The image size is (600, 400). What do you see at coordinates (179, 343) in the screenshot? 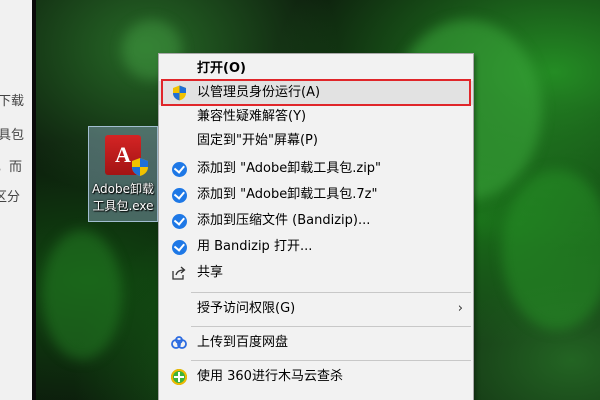
I see `baidu-cloud-icon` at bounding box center [179, 343].